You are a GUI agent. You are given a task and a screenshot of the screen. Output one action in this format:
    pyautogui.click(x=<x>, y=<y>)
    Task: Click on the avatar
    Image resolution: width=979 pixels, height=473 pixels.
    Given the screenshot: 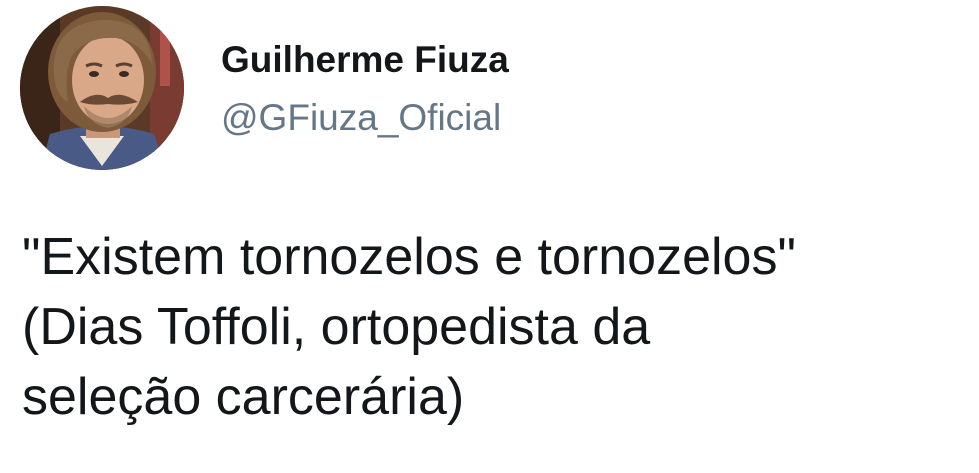 What is the action you would take?
    pyautogui.click(x=102, y=88)
    